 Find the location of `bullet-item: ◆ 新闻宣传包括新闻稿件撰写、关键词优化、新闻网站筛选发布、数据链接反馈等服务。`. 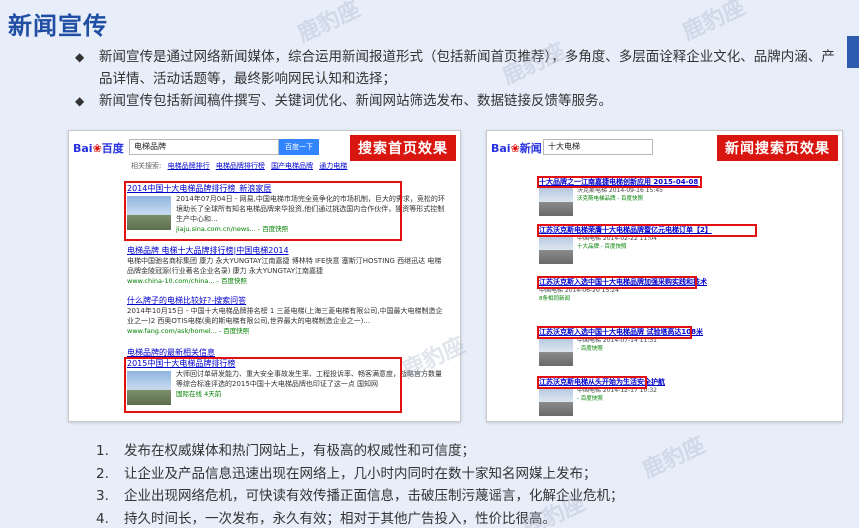

bullet-item: ◆ 新闻宣传包括新闻稿件撰写、关键词优化、新闻网站筛选发布、数据链接反馈等服务。 is located at coordinates (460, 101).